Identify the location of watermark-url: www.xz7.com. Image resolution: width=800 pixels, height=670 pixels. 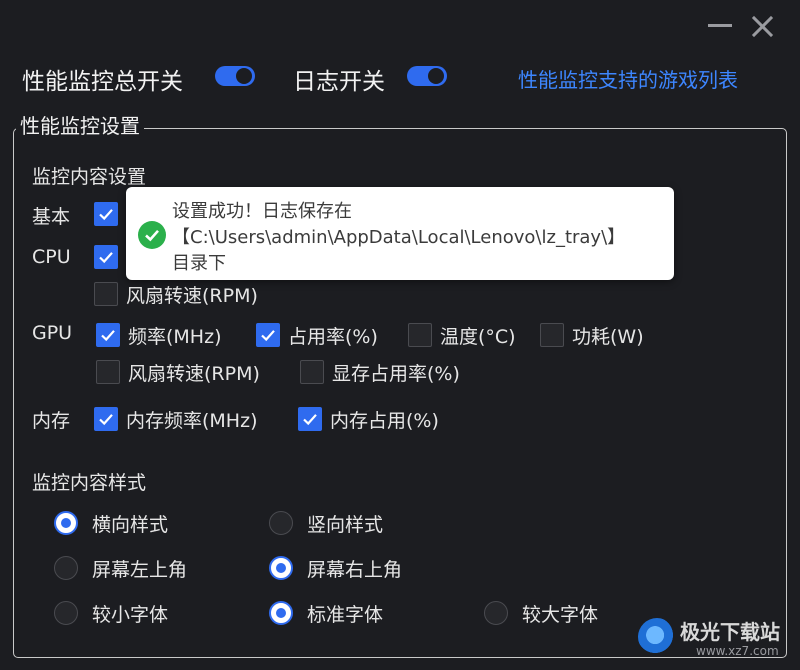
(737, 651).